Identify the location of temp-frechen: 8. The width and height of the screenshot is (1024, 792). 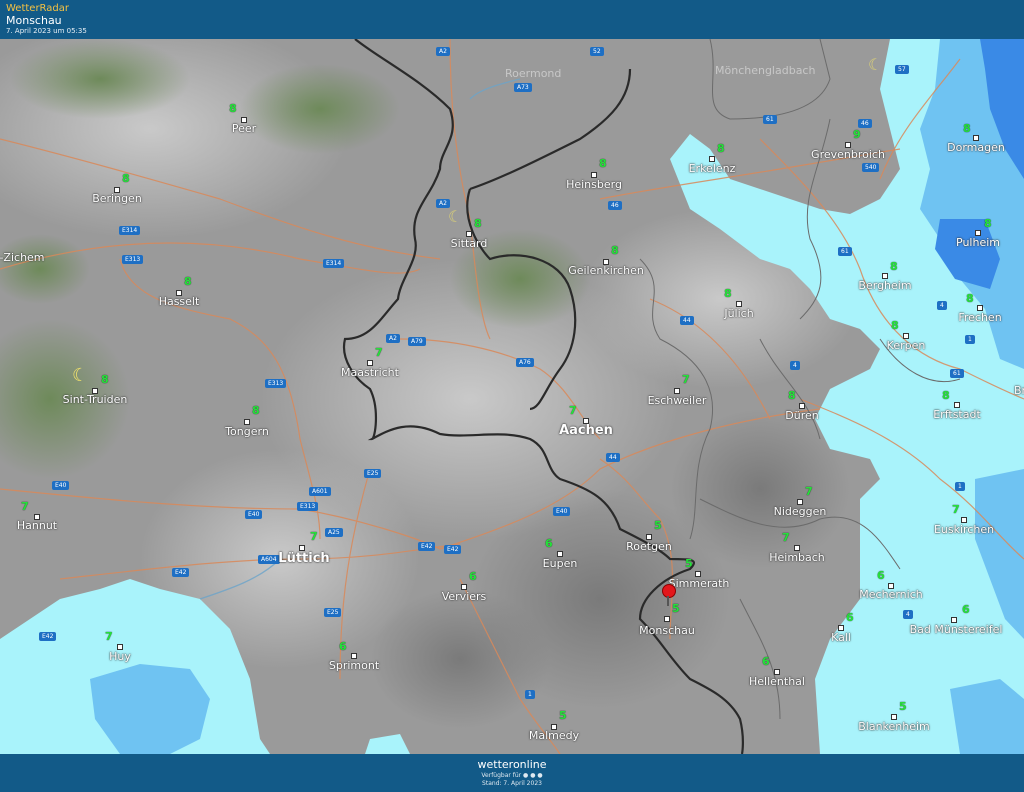
(970, 298).